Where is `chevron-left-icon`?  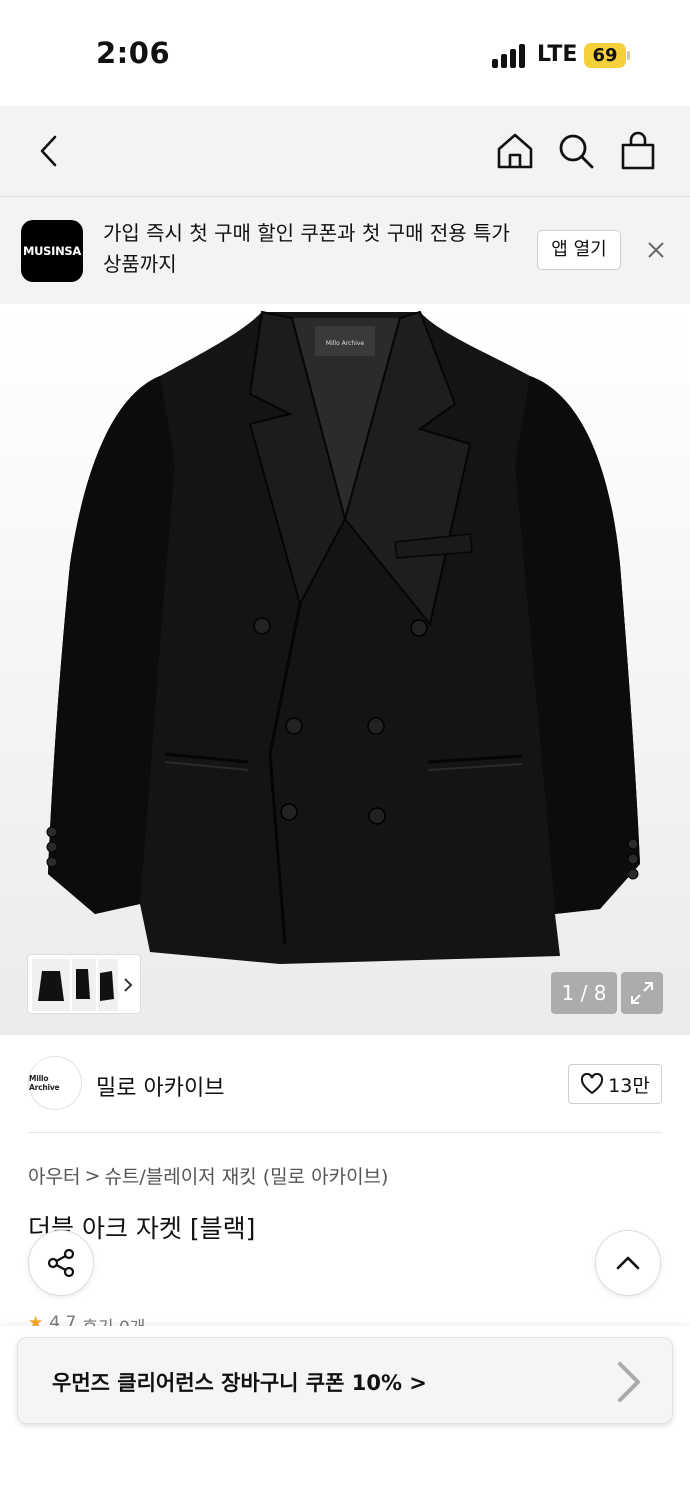 chevron-left-icon is located at coordinates (48, 151).